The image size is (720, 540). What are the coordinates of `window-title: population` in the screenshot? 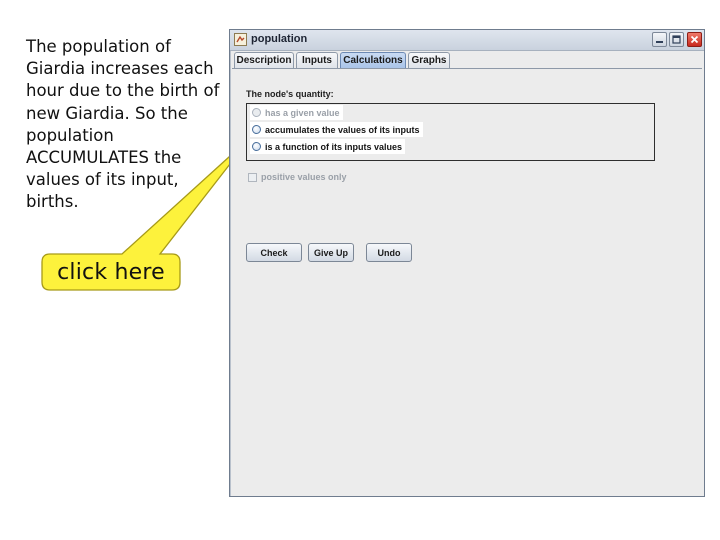 It's located at (279, 39).